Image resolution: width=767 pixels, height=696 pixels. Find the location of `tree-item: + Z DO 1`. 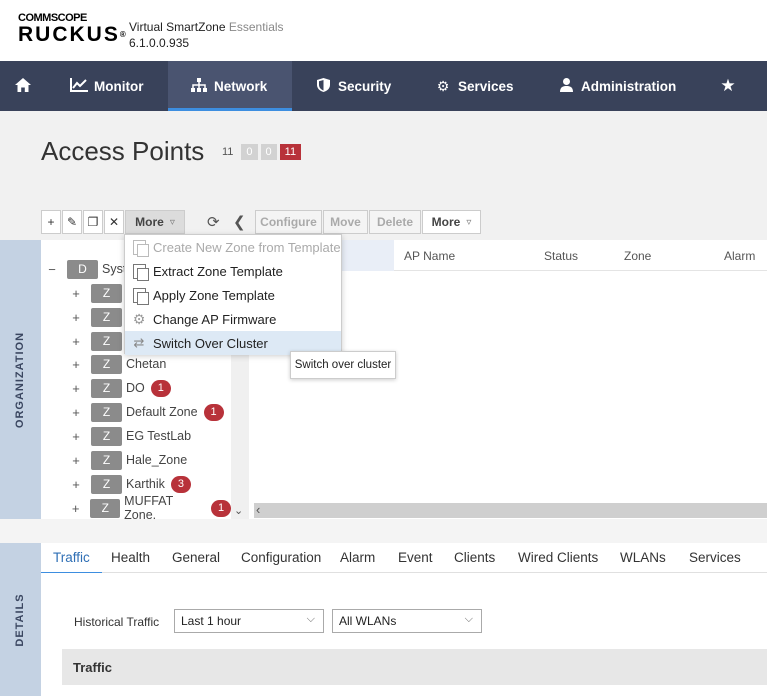

tree-item: + Z DO 1 is located at coordinates (120, 388).